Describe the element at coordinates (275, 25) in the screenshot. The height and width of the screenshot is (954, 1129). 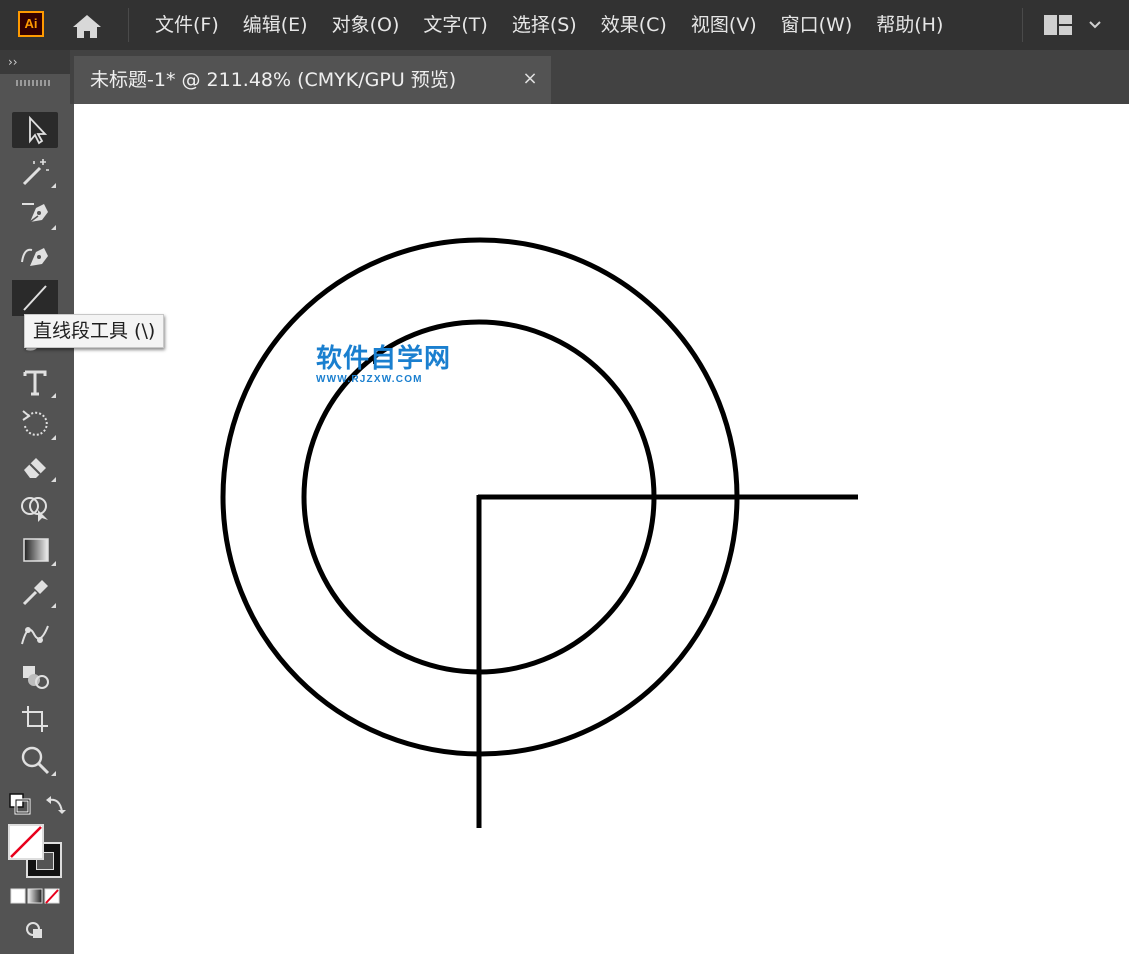
I see `menu-edit: 编辑(E)` at that location.